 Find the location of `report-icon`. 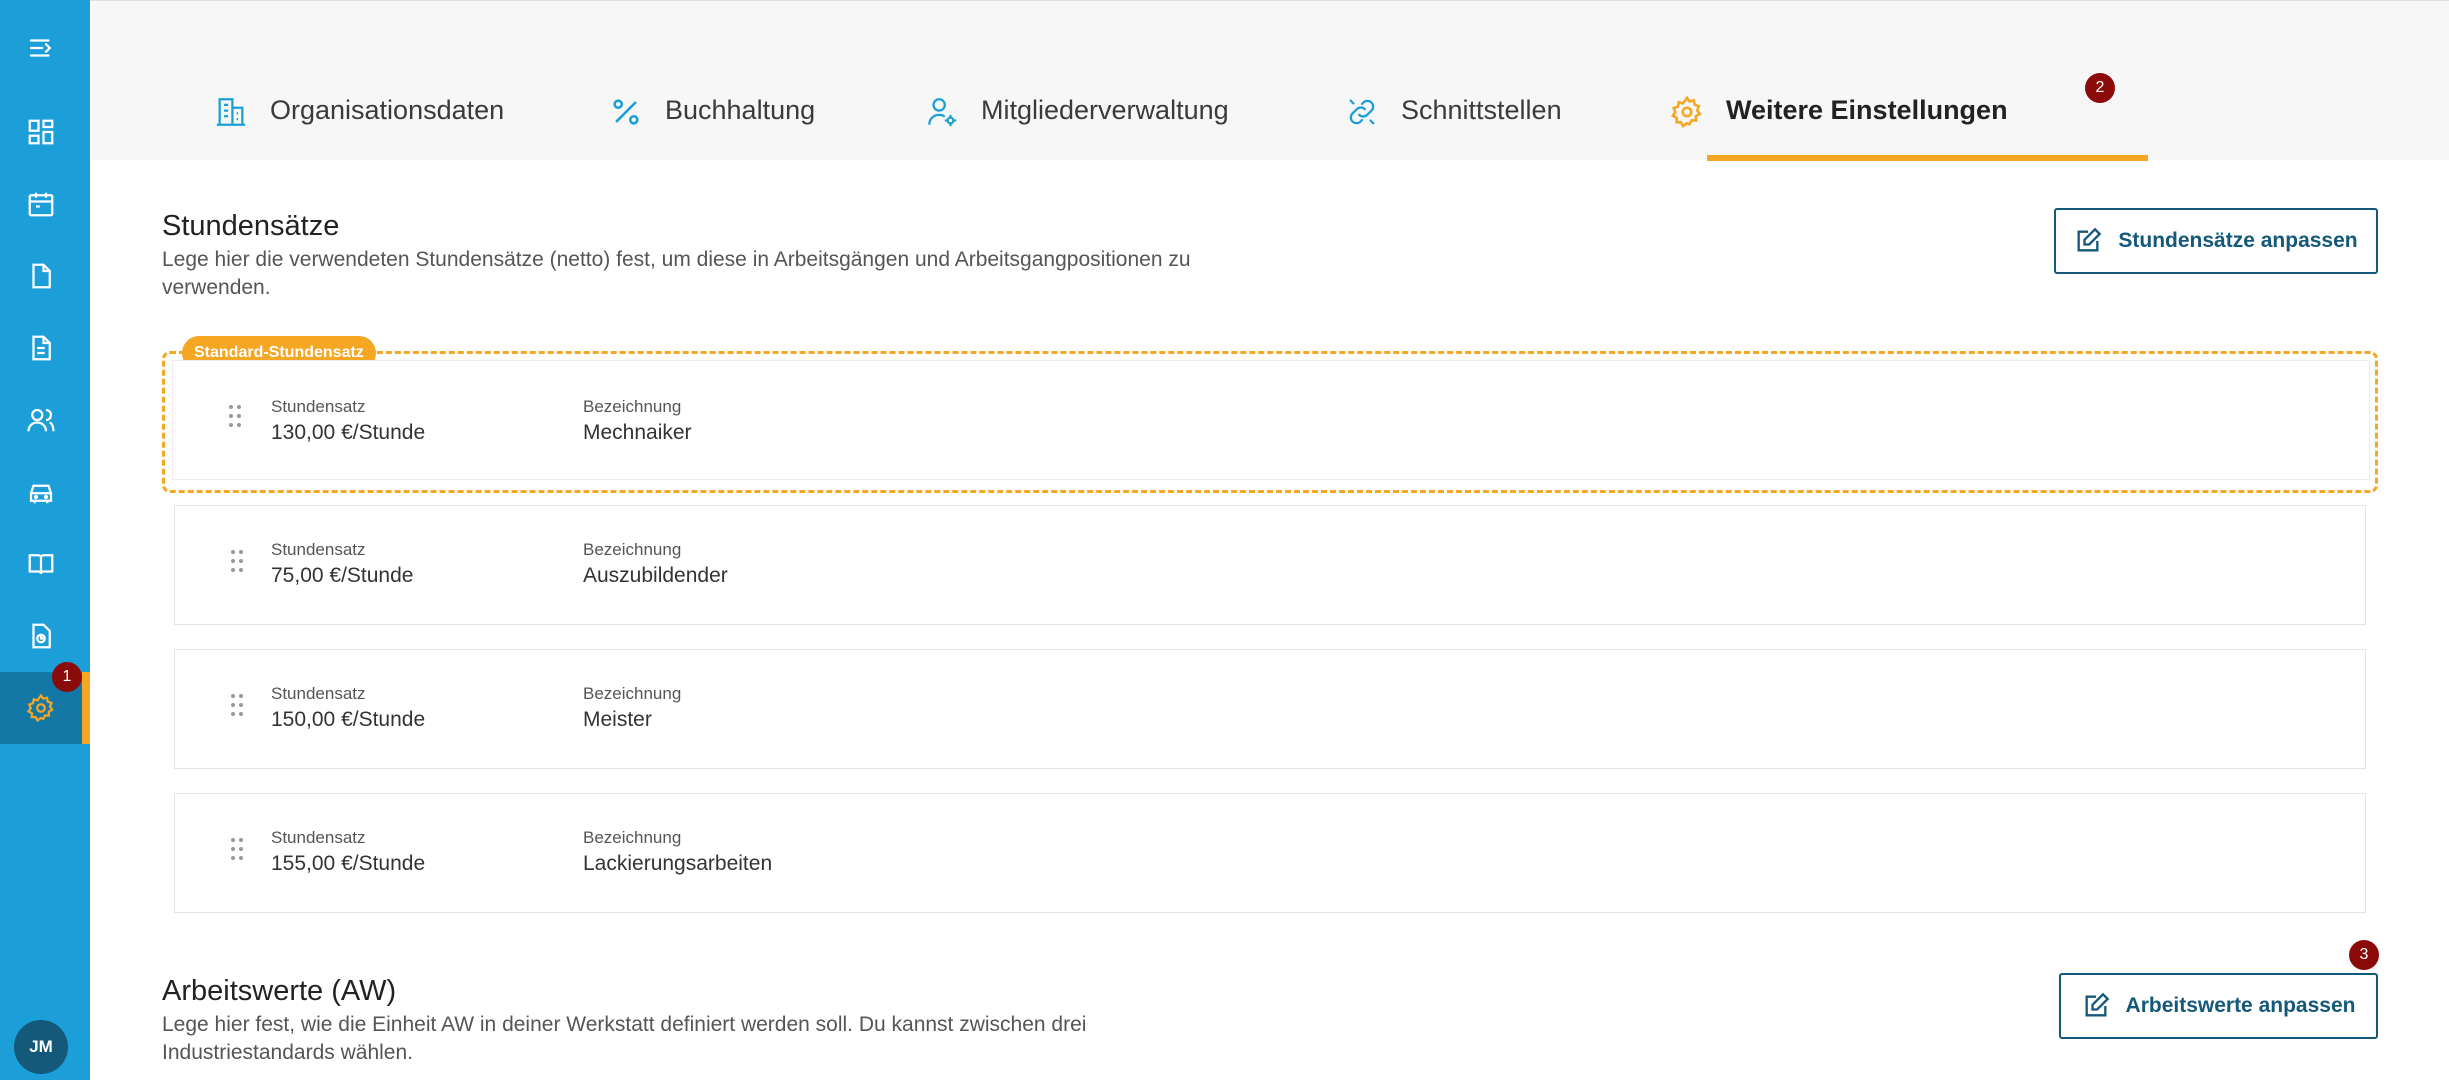

report-icon is located at coordinates (41, 636).